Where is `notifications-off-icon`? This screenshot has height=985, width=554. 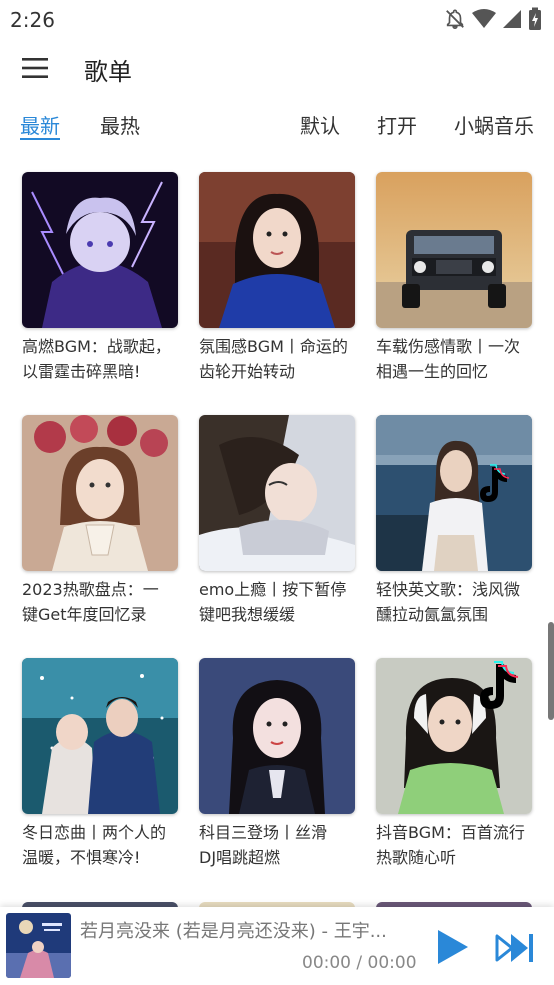
notifications-off-icon is located at coordinates (455, 19).